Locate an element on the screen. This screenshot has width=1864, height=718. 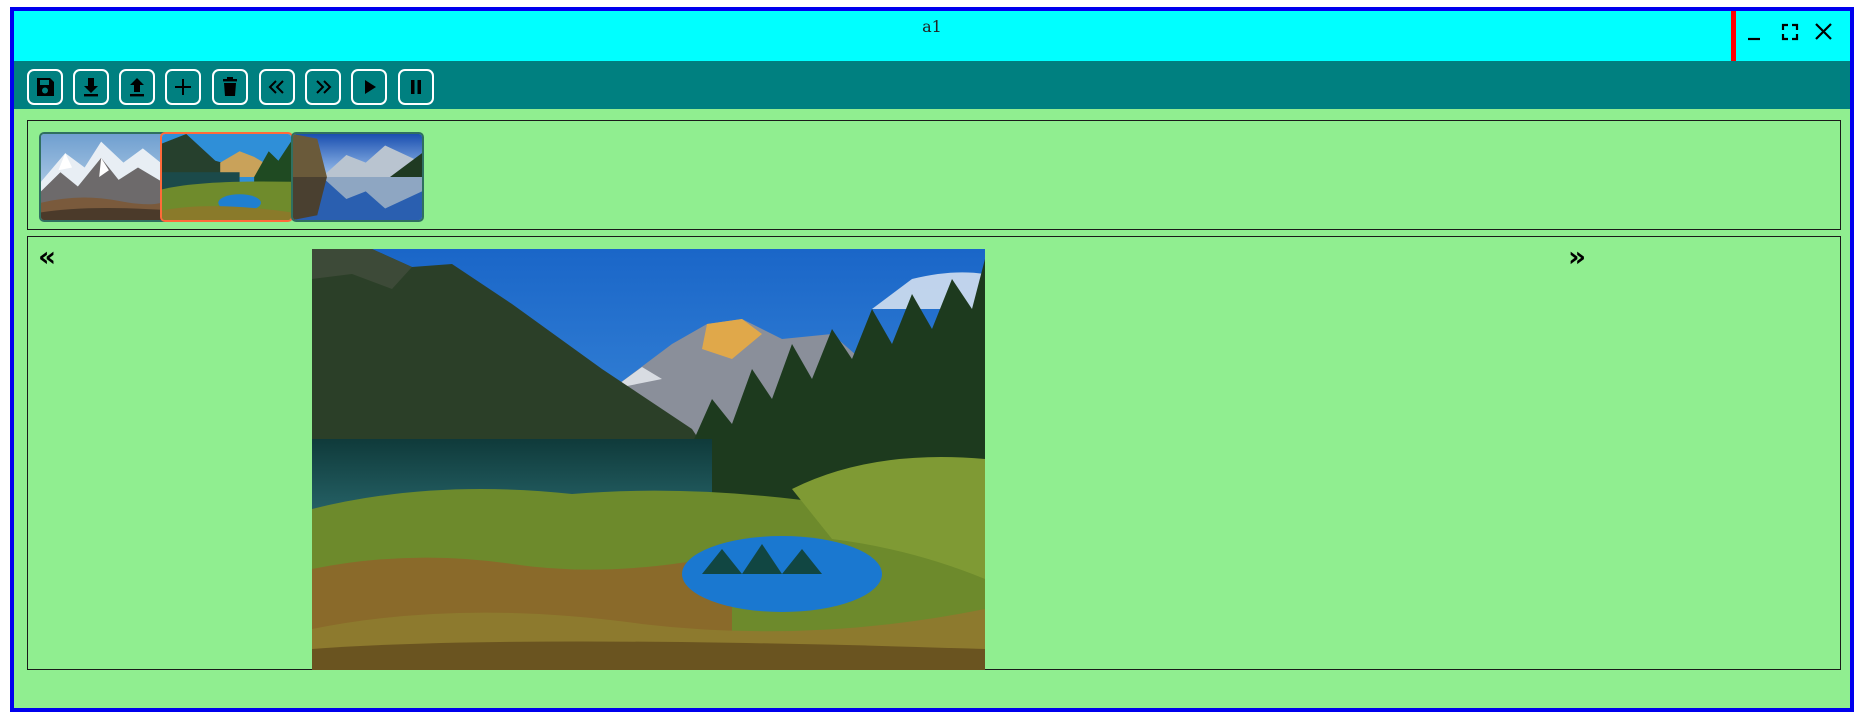
delete-button is located at coordinates (230, 87).